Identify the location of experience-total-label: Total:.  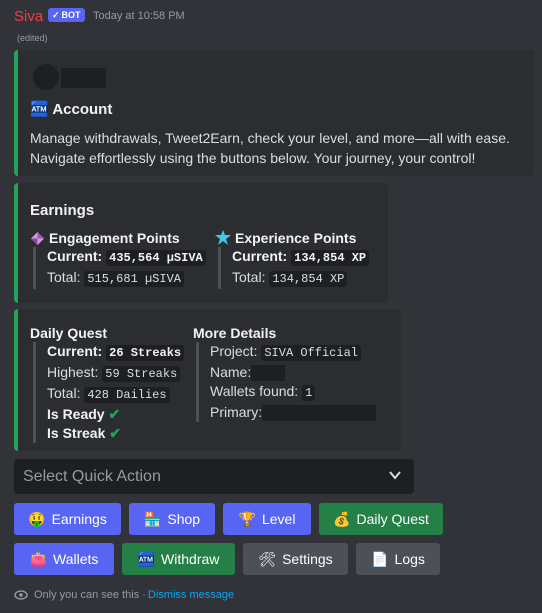
(249, 277).